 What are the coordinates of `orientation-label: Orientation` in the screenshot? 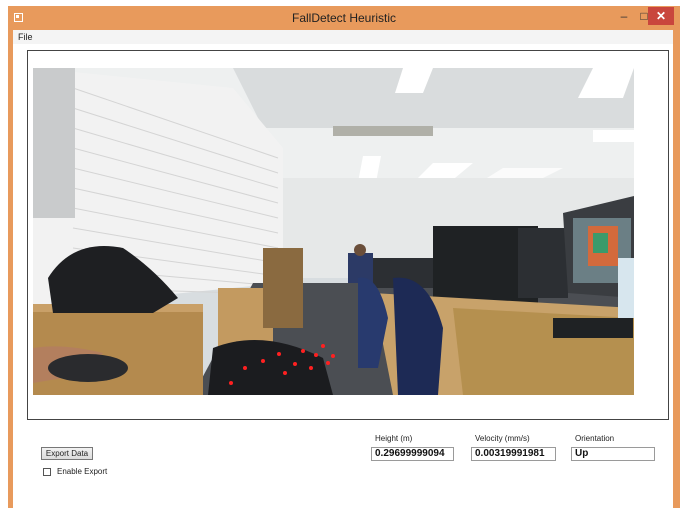 It's located at (595, 438).